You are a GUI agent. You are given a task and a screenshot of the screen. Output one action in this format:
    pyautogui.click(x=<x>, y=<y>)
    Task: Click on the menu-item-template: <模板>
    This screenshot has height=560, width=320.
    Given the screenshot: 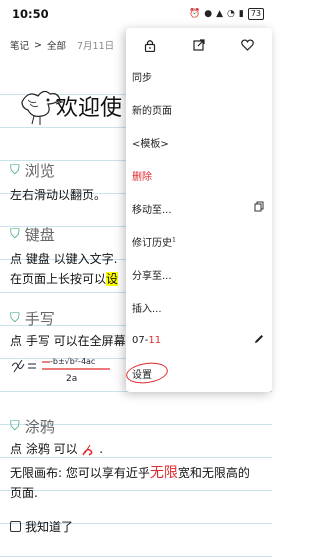 What is the action you would take?
    pyautogui.click(x=198, y=142)
    